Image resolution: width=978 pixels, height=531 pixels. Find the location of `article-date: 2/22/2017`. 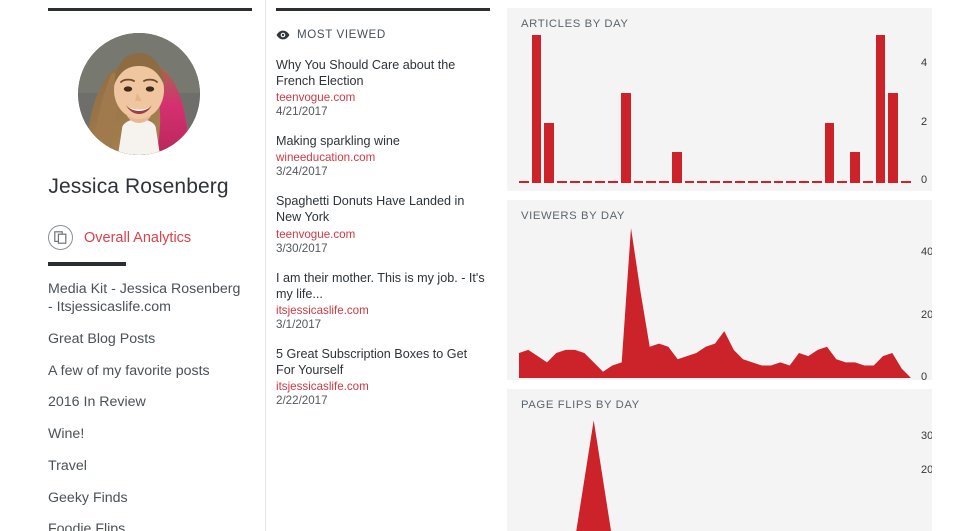

article-date: 2/22/2017 is located at coordinates (302, 400).